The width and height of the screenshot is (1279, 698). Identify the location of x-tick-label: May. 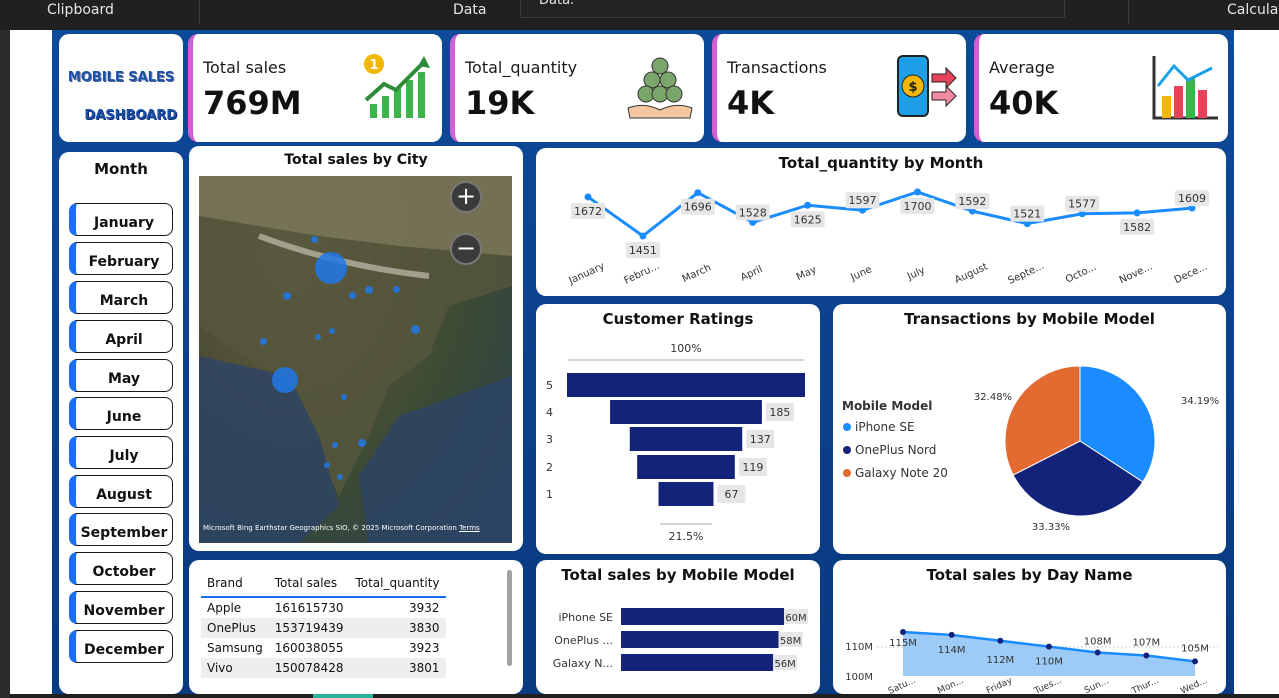
(806, 273).